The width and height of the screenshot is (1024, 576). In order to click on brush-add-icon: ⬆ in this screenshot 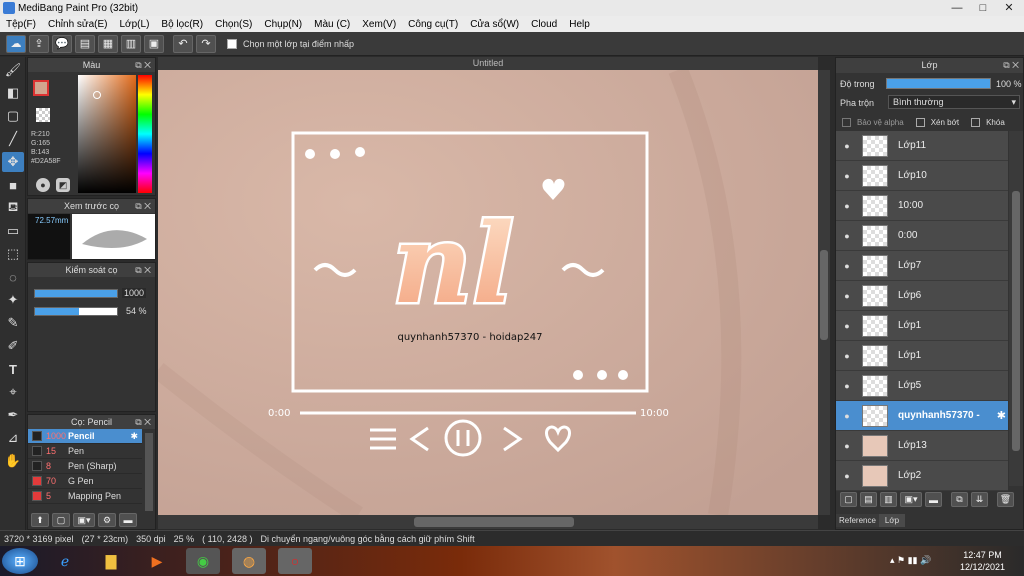, I will do `click(40, 520)`.